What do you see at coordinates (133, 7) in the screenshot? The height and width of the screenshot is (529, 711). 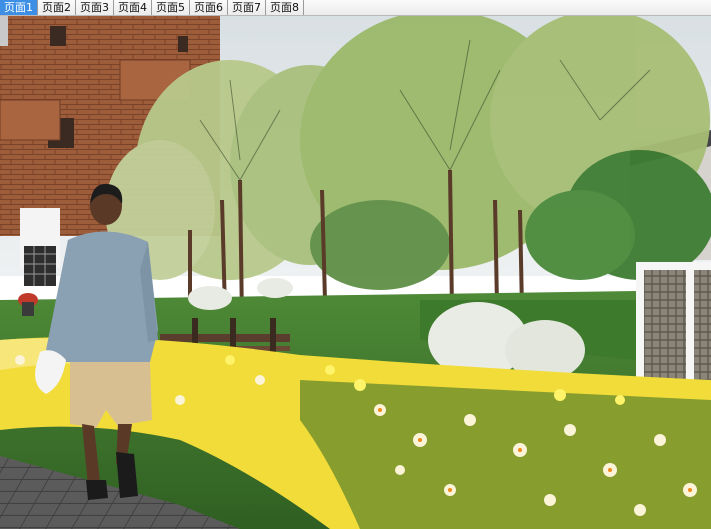 I see `tab-page-4: 页面4` at bounding box center [133, 7].